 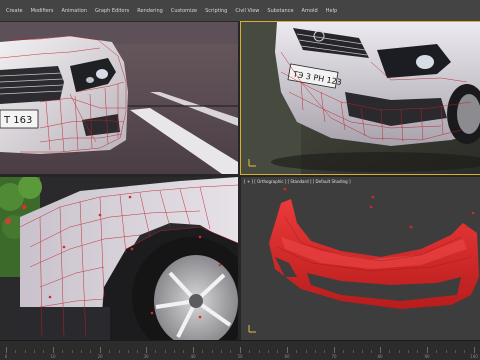 I want to click on menu-rendering: Rendering, so click(x=150, y=11).